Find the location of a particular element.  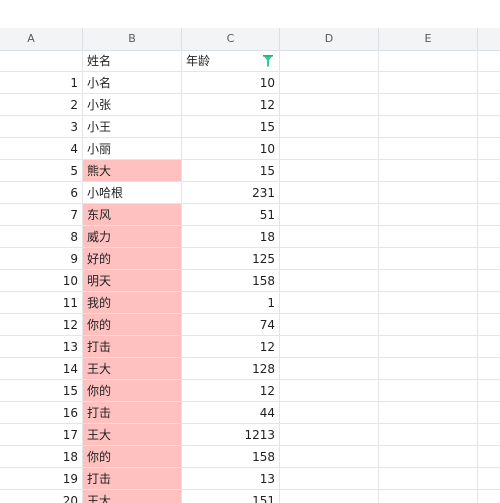

cell-age: 125 is located at coordinates (231, 259).